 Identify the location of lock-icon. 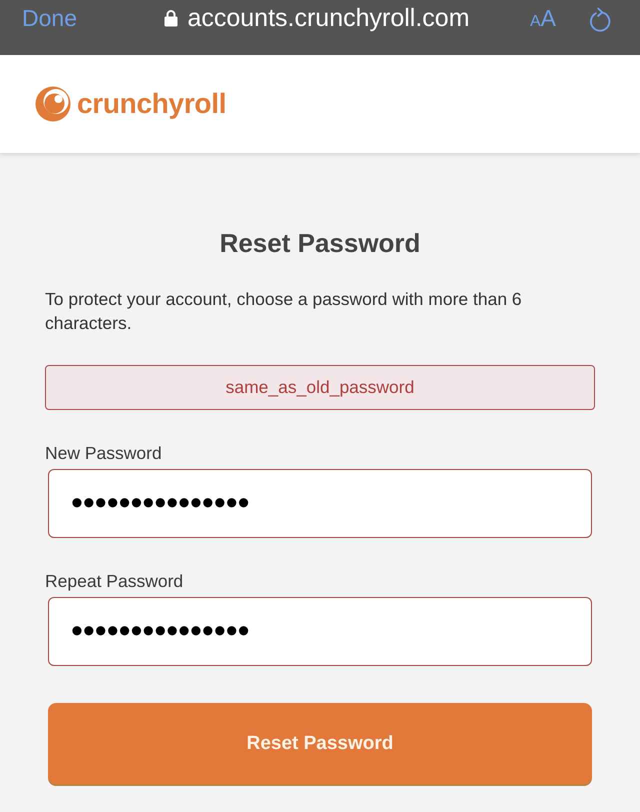
(171, 18).